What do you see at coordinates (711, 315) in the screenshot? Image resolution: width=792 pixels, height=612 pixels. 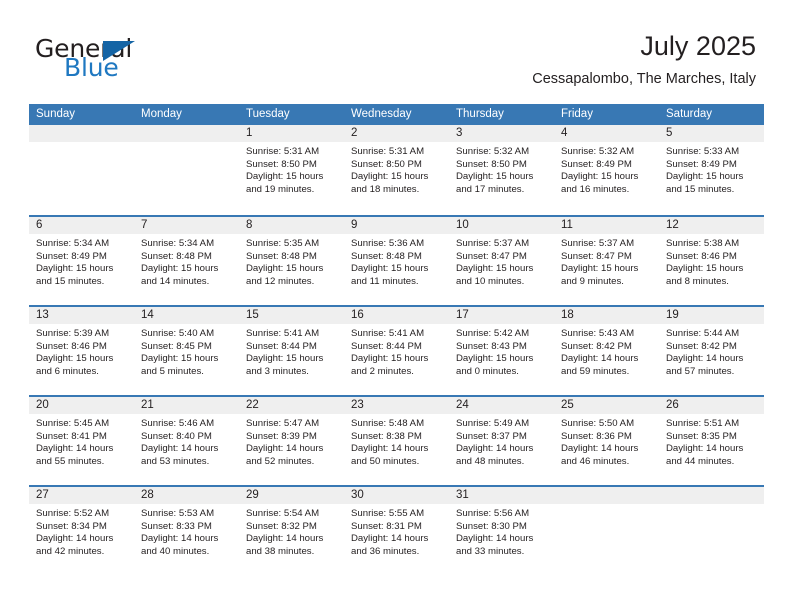 I see `day-number-band: 19` at bounding box center [711, 315].